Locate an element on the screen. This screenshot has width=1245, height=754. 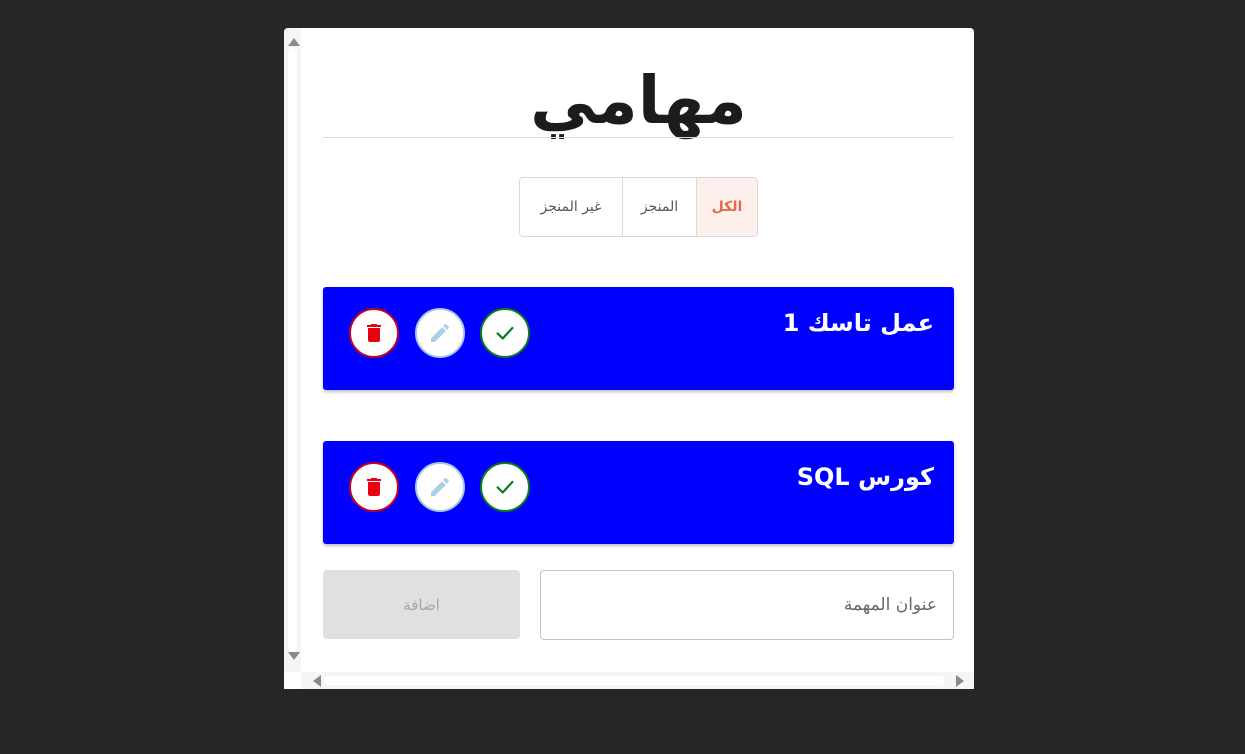
scroll-right-arrow-icon is located at coordinates (960, 681).